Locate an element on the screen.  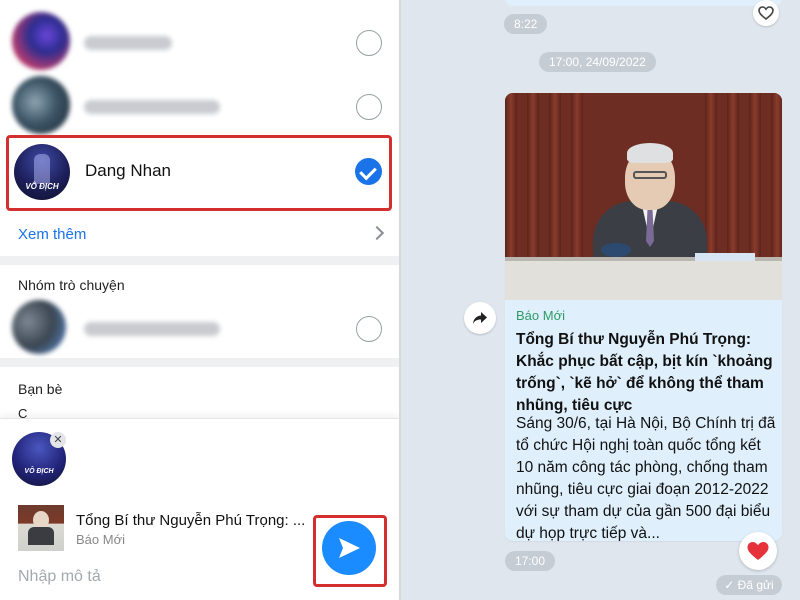
chevron-right-icon is located at coordinates (377, 233).